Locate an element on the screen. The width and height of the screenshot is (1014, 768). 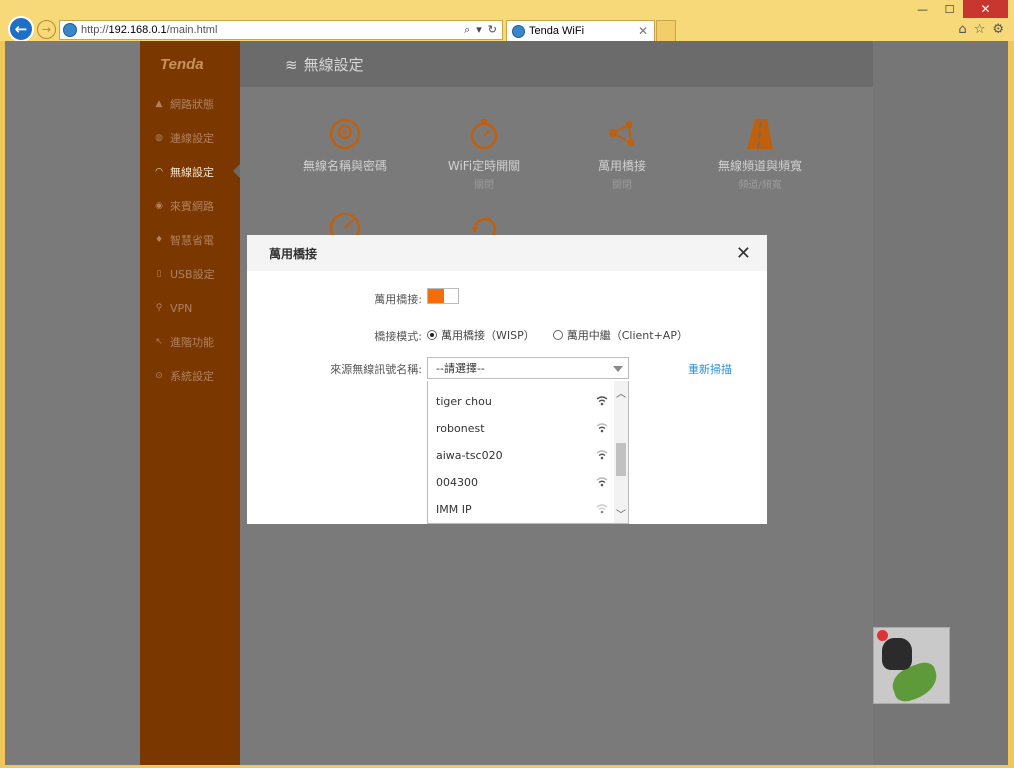
sidebar-item-vpn: ⚲ VPN is located at coordinates (173, 308).